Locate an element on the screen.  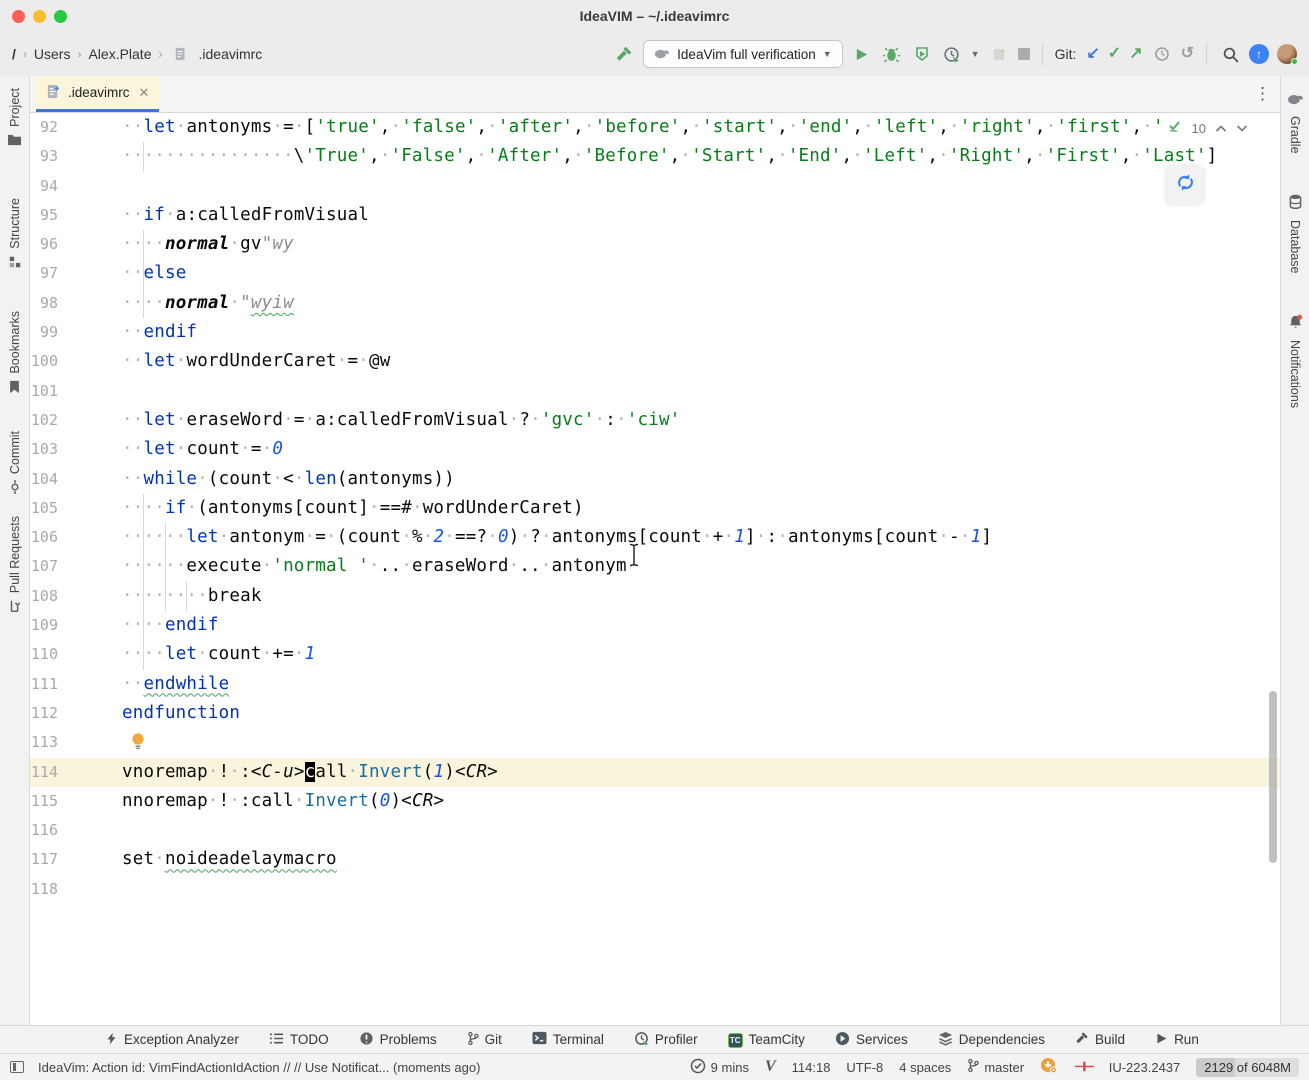
breadcrumb-item: Alex.Plate is located at coordinates (119, 54).